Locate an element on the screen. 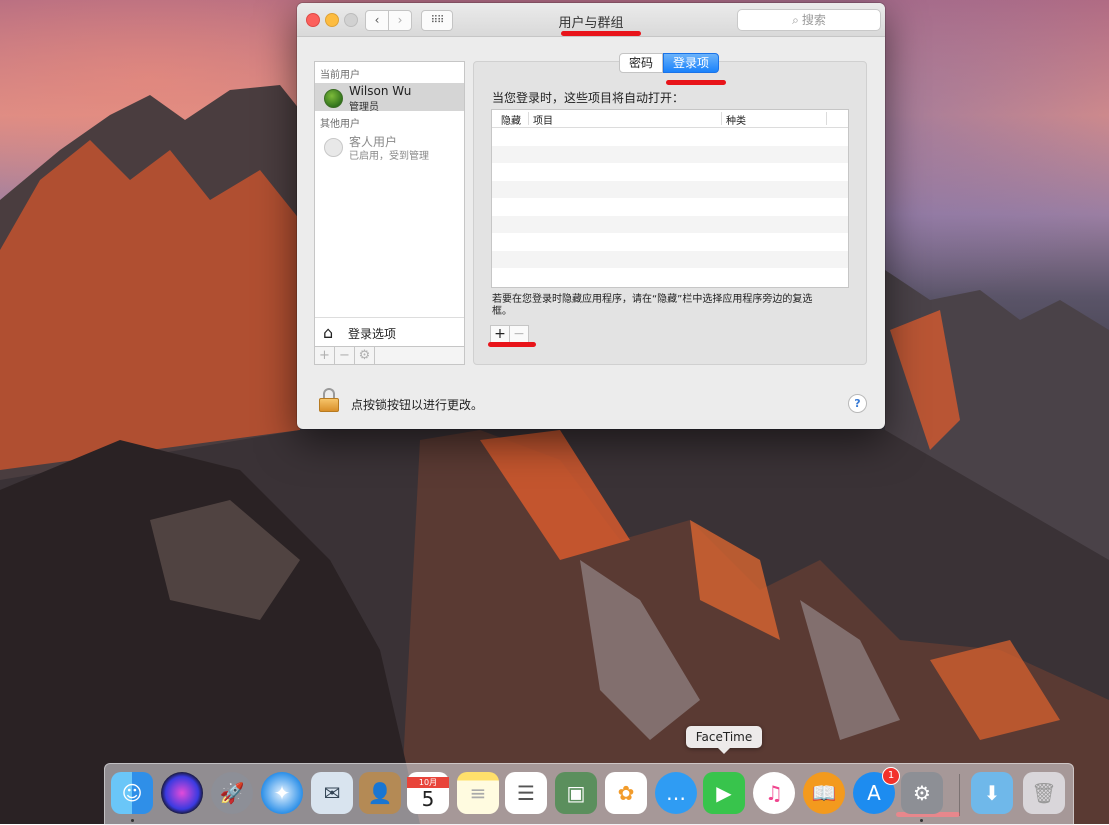 Image resolution: width=1109 pixels, height=825 pixels. calendar-icon: 10月 5 is located at coordinates (428, 793).